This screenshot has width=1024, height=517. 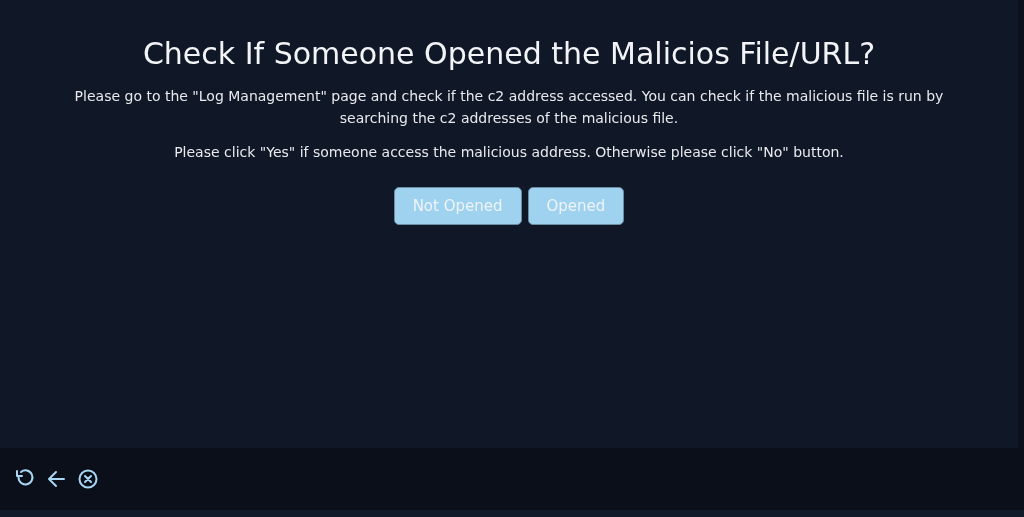 What do you see at coordinates (509, 152) in the screenshot?
I see `instruction-text: Please click "Yes" if someone access the malicious address. Otherwise please click "No" button.` at bounding box center [509, 152].